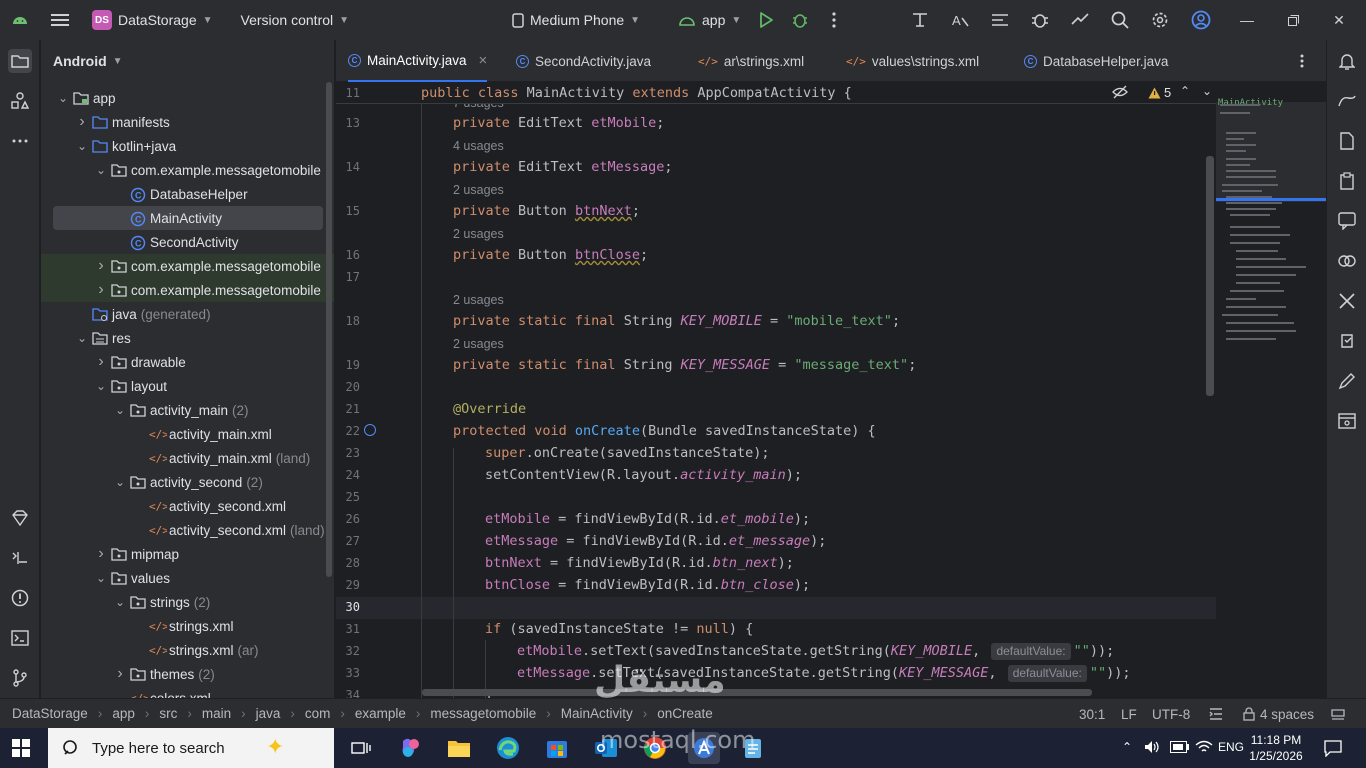  I want to click on minimap-viewport, so click(1271, 152).